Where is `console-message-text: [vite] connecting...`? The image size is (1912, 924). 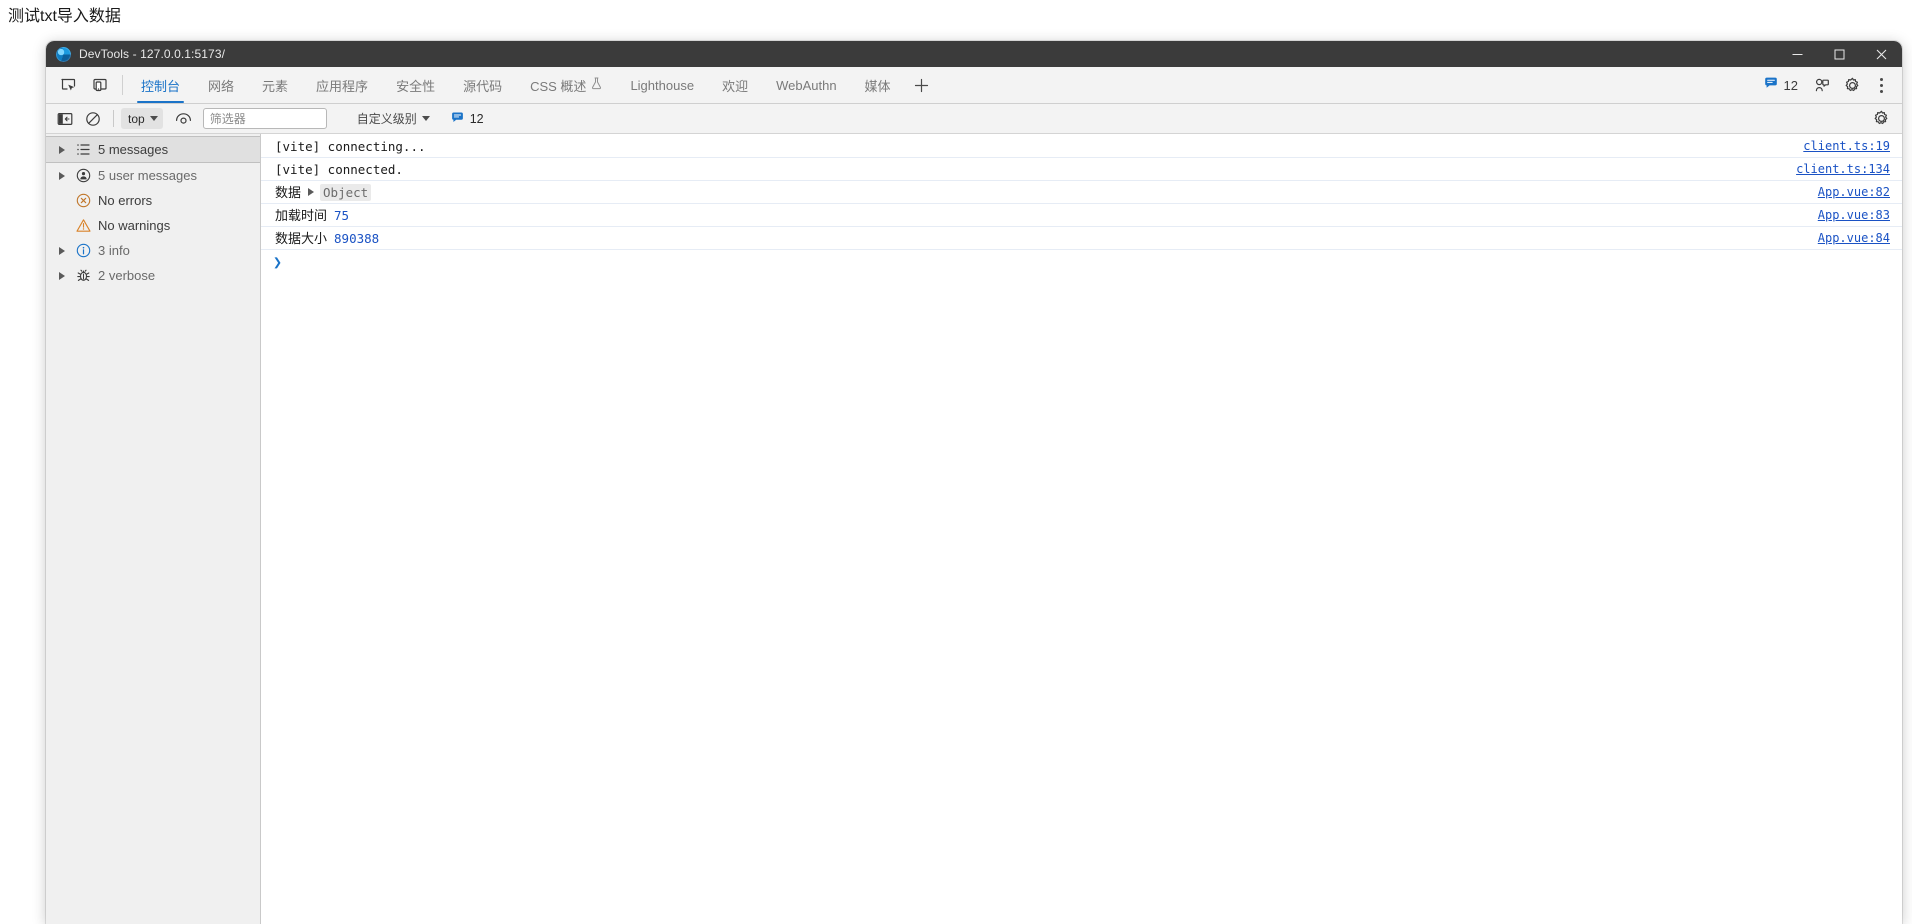
console-message-text: [vite] connecting... is located at coordinates (1031, 146).